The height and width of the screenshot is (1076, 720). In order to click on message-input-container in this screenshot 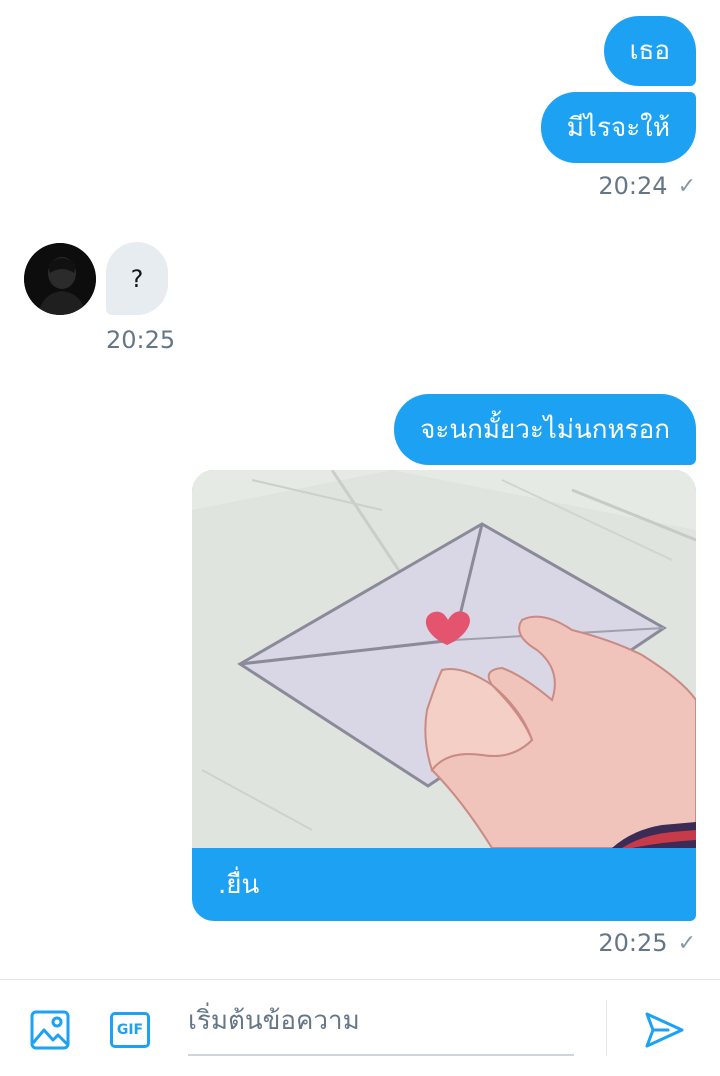, I will do `click(381, 1028)`.